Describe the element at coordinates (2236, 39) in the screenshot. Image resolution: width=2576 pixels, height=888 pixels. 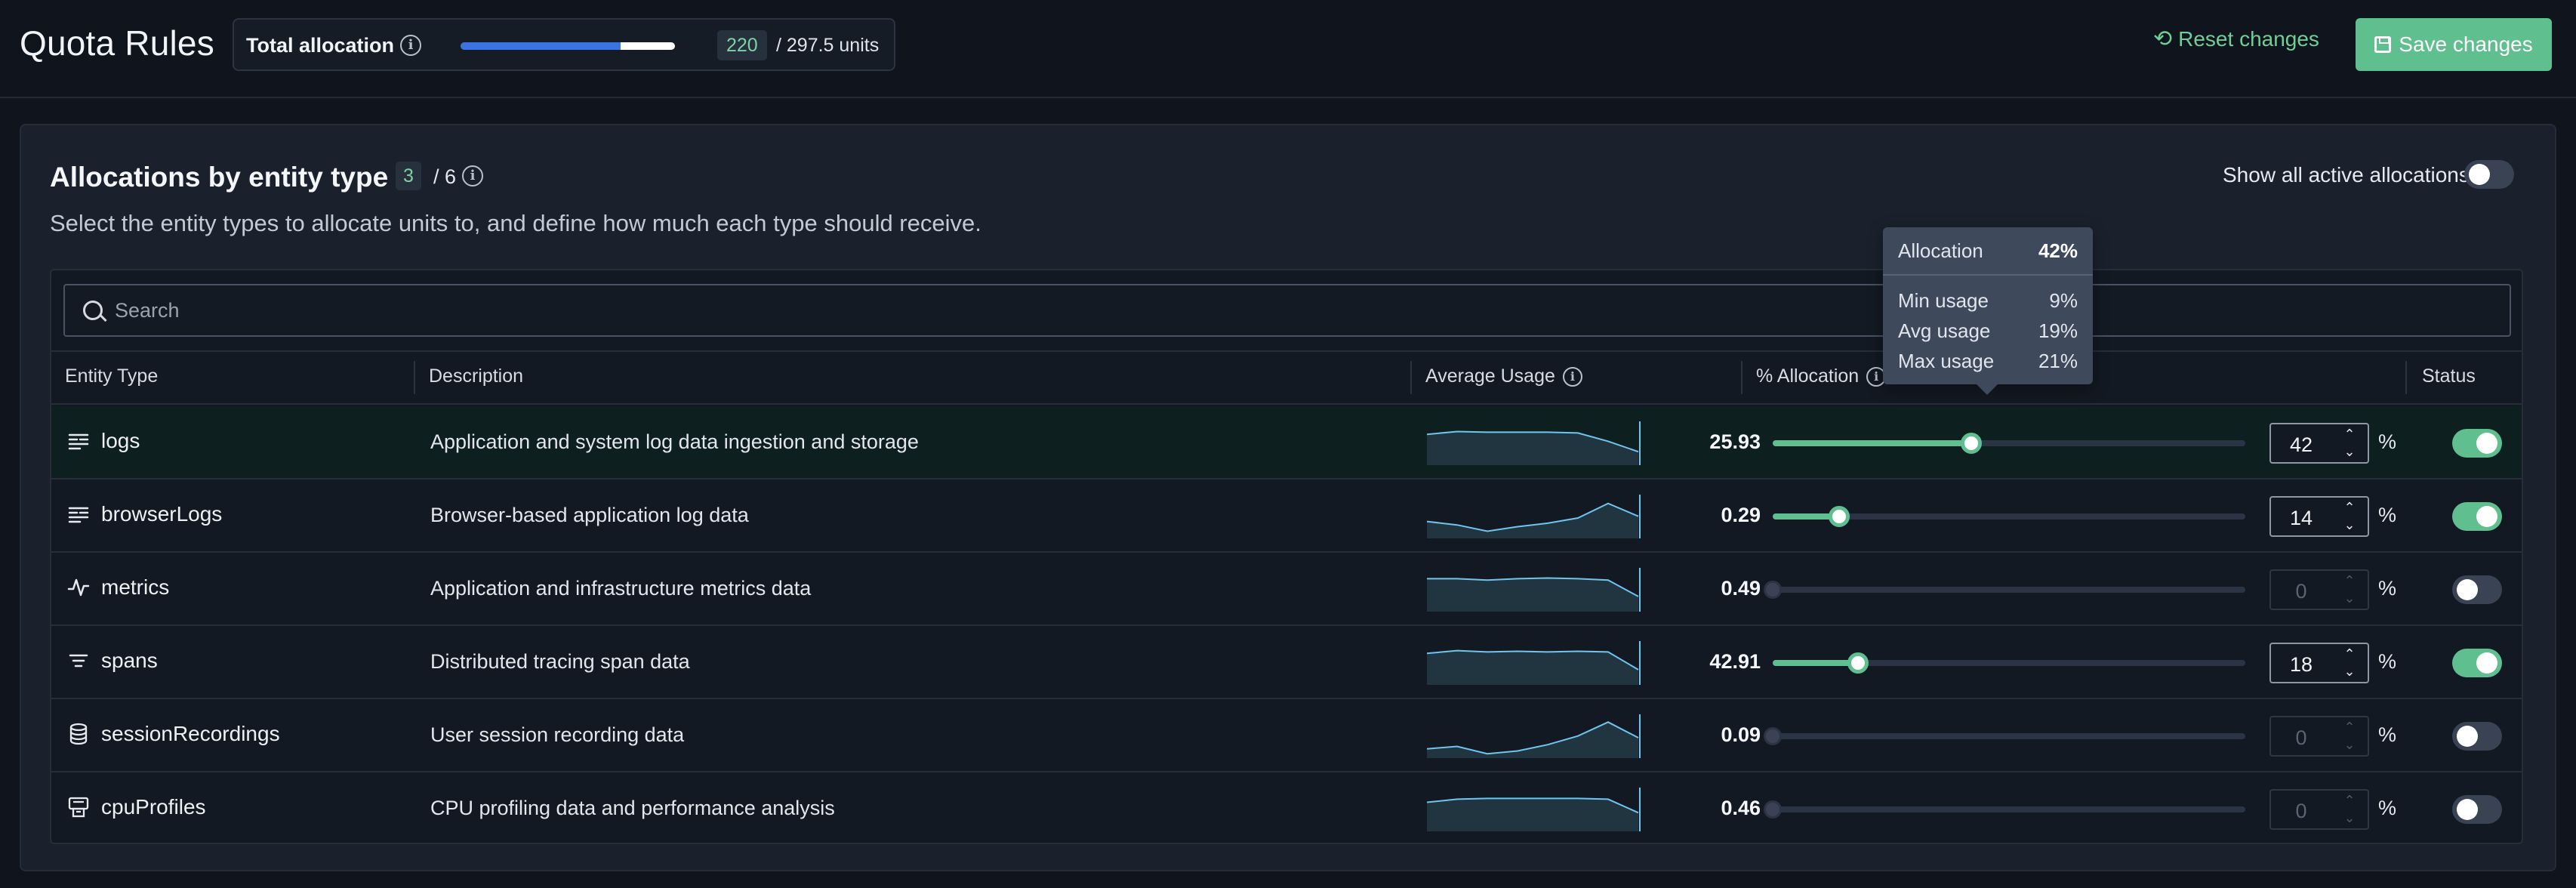
I see `reset-changes-button: ⟲ Reset changes` at that location.